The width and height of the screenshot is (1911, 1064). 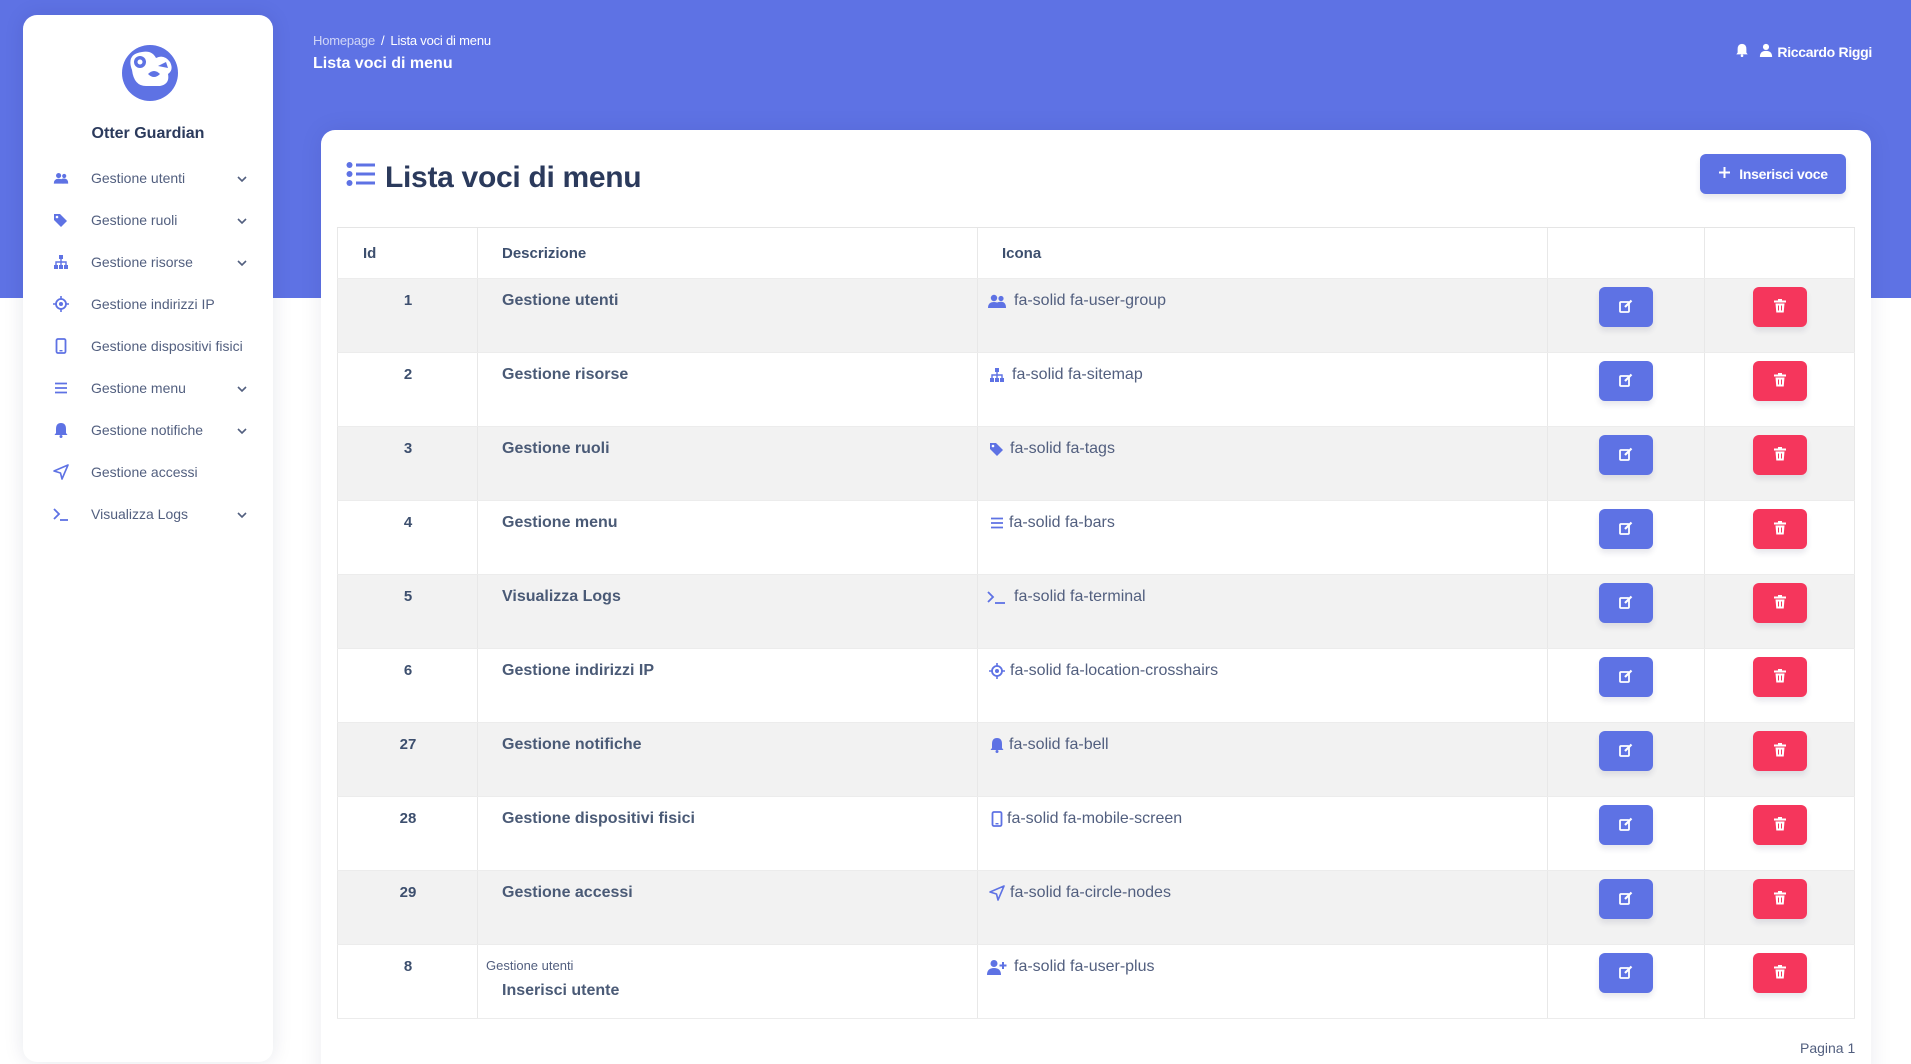 What do you see at coordinates (138, 388) in the screenshot?
I see `sidebar-item-label: Gestione menu` at bounding box center [138, 388].